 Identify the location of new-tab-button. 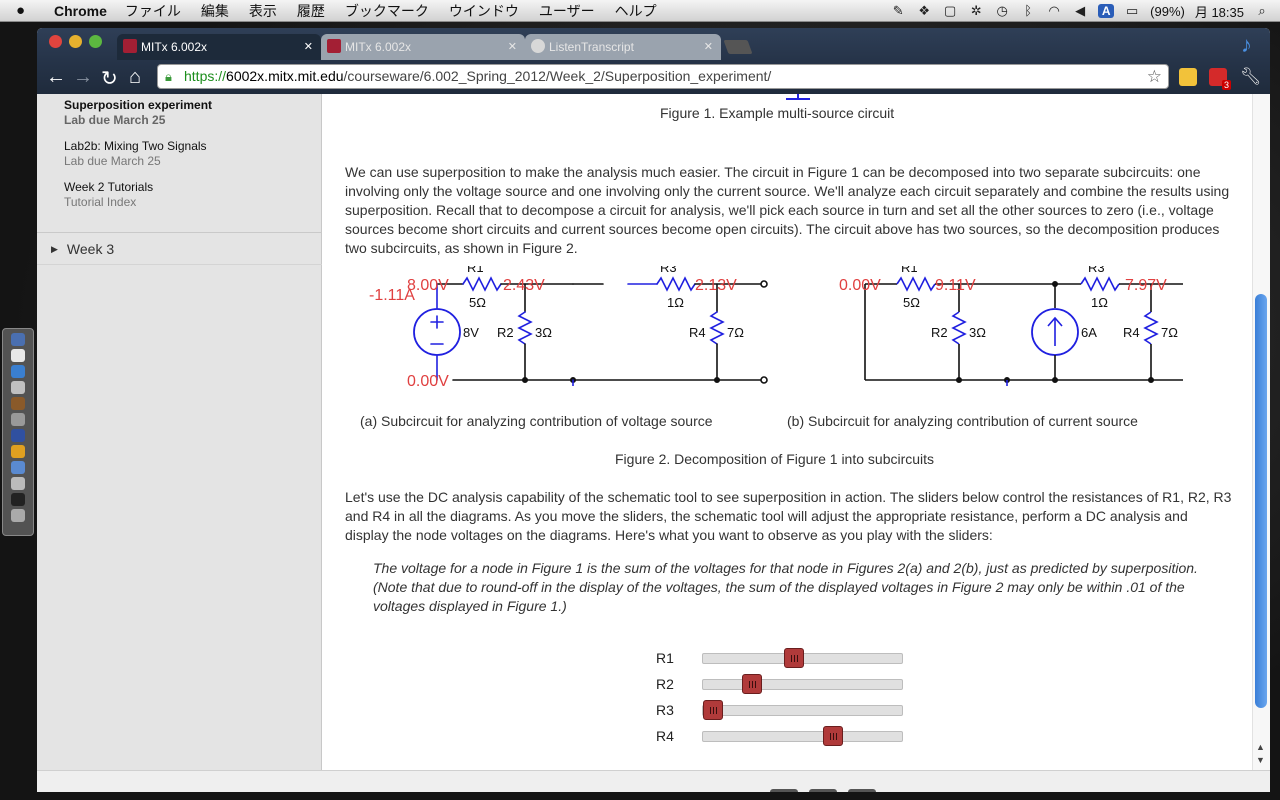
(738, 47).